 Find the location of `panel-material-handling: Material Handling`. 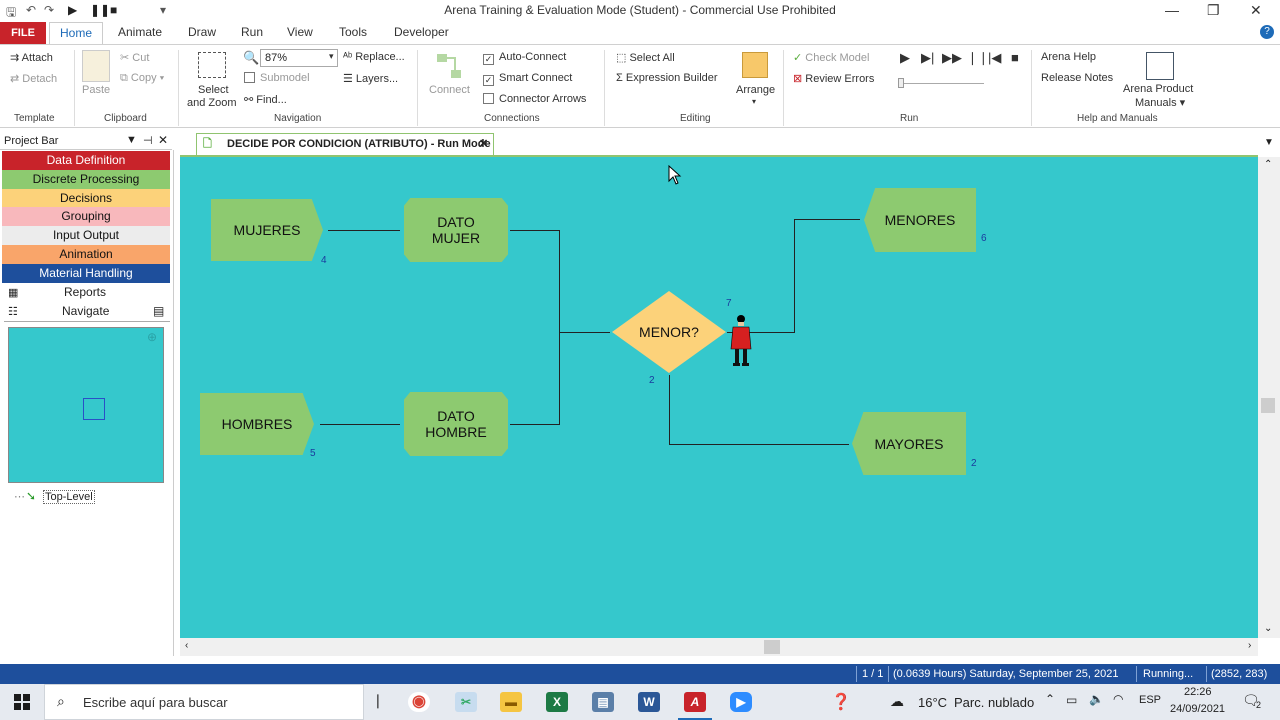

panel-material-handling: Material Handling is located at coordinates (86, 273).